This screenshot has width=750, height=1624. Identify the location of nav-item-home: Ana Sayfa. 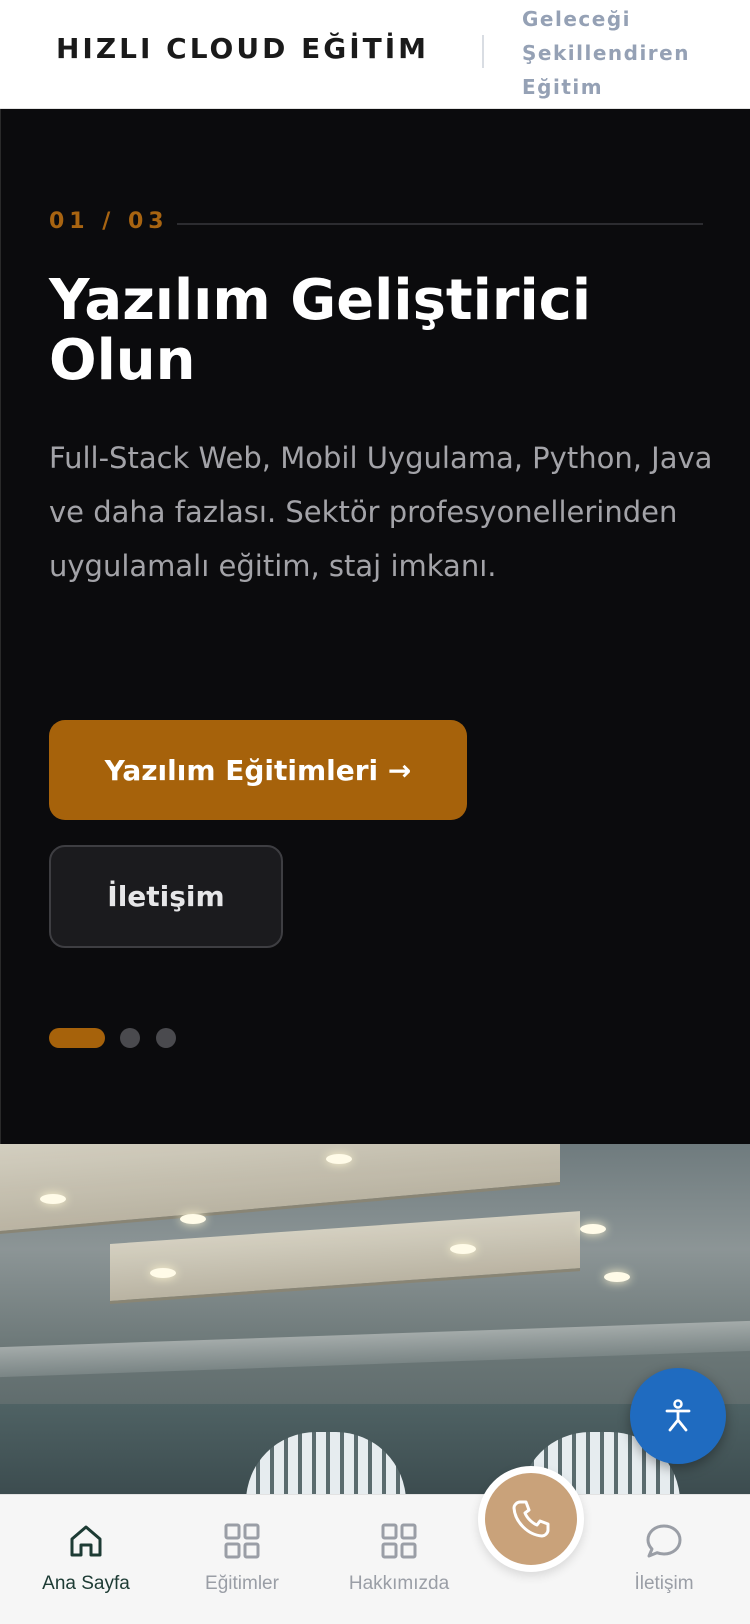
(86, 1559).